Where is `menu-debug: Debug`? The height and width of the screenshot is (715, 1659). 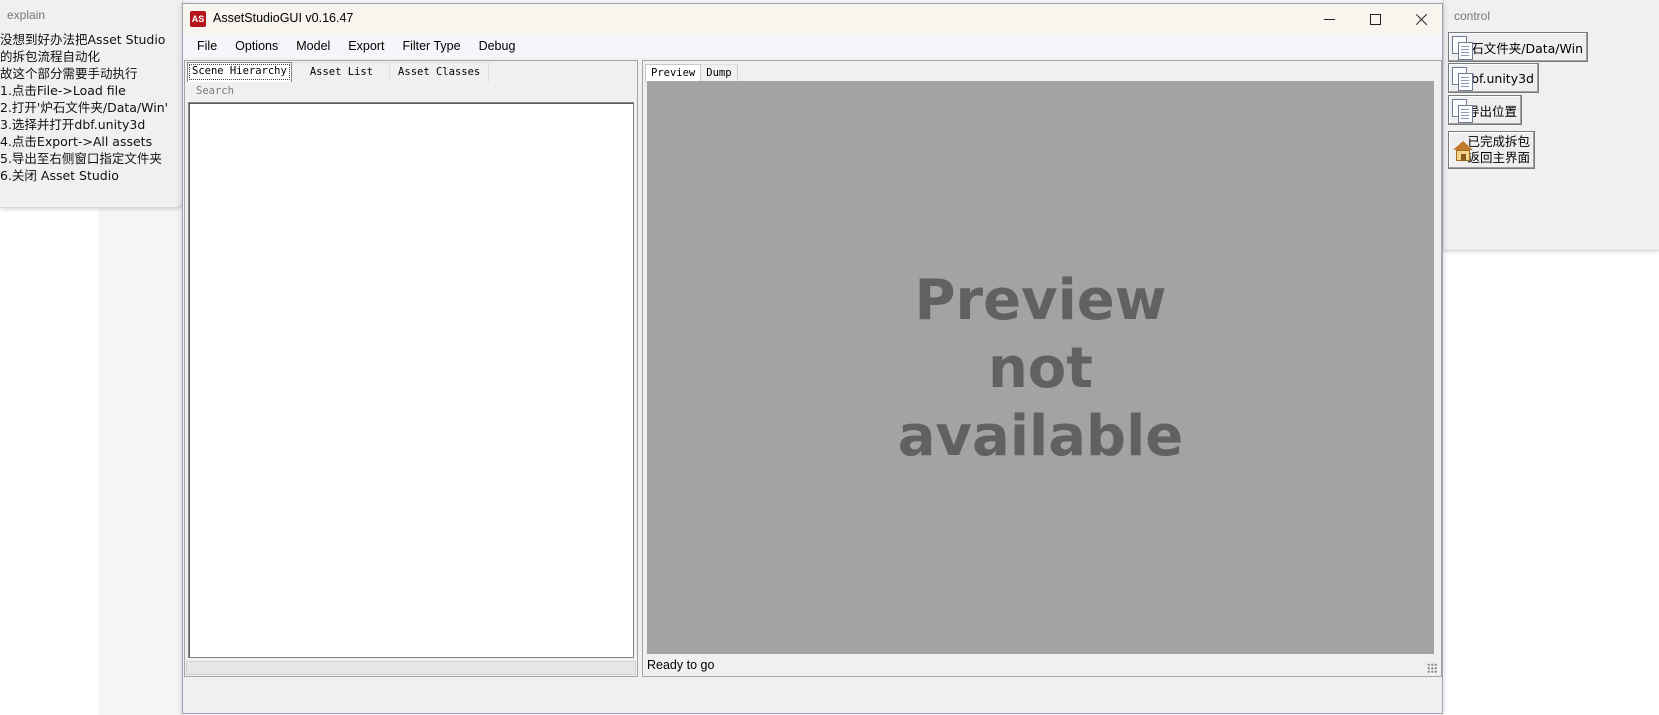
menu-debug: Debug is located at coordinates (497, 46).